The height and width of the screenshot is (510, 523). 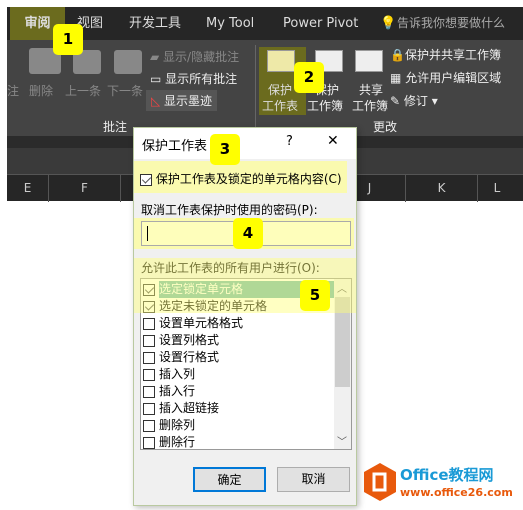 I want to click on permission-item: 删除行, so click(x=169, y=441).